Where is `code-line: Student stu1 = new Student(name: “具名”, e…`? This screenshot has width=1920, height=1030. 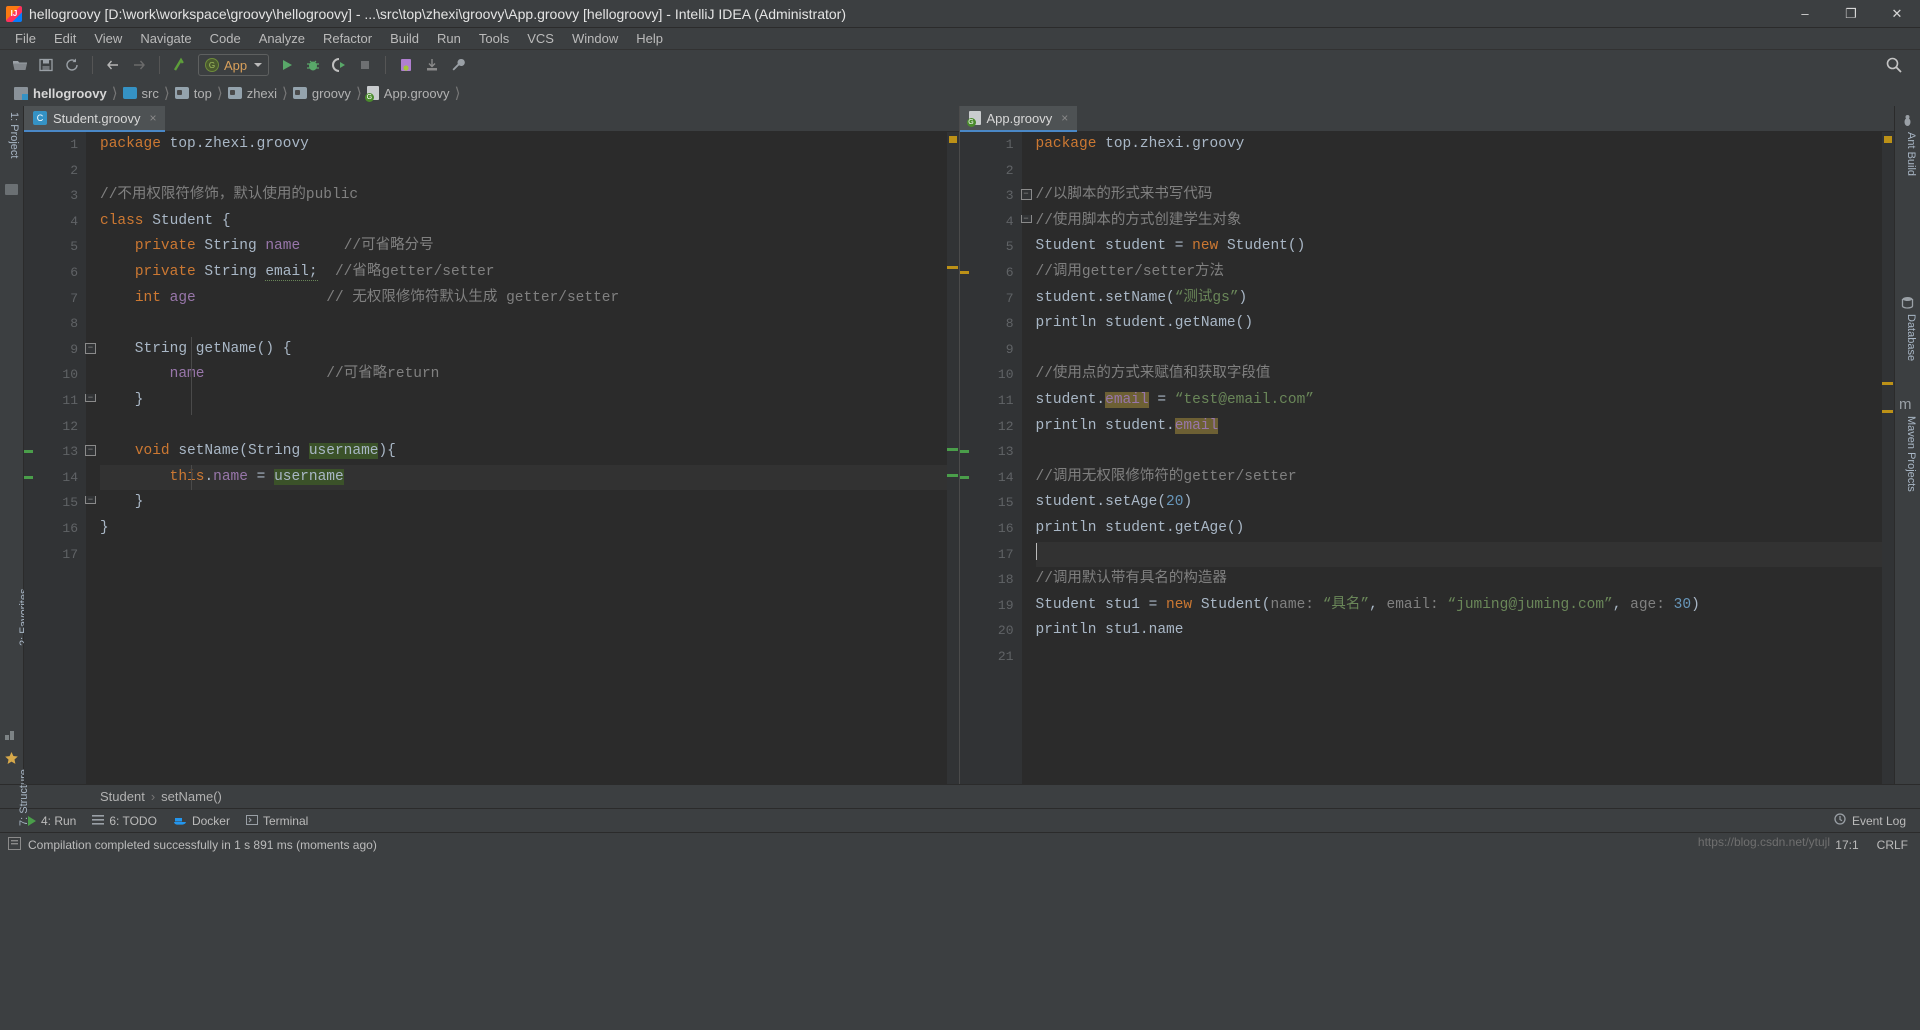 code-line: Student stu1 = new Student(name: “具名”, e… is located at coordinates (1465, 606).